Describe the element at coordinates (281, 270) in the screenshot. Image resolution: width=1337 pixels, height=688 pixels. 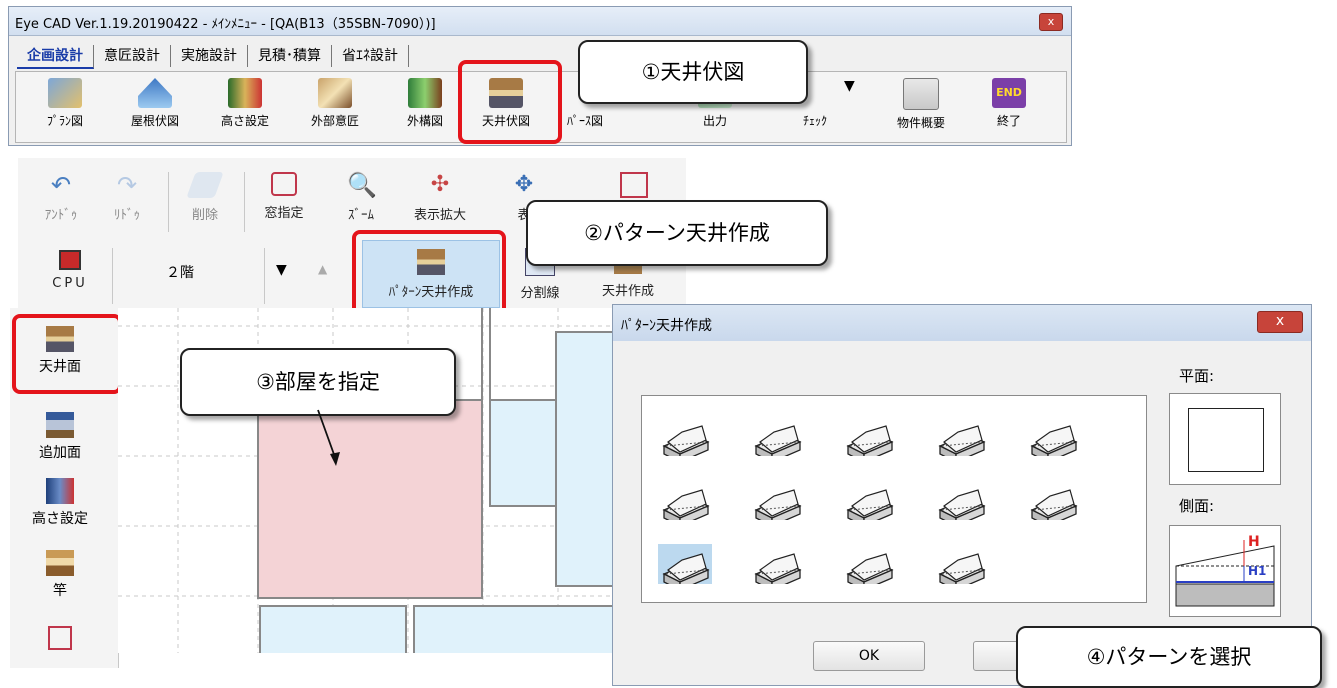
I see `floor-down-arrow-icon: ▼` at that location.